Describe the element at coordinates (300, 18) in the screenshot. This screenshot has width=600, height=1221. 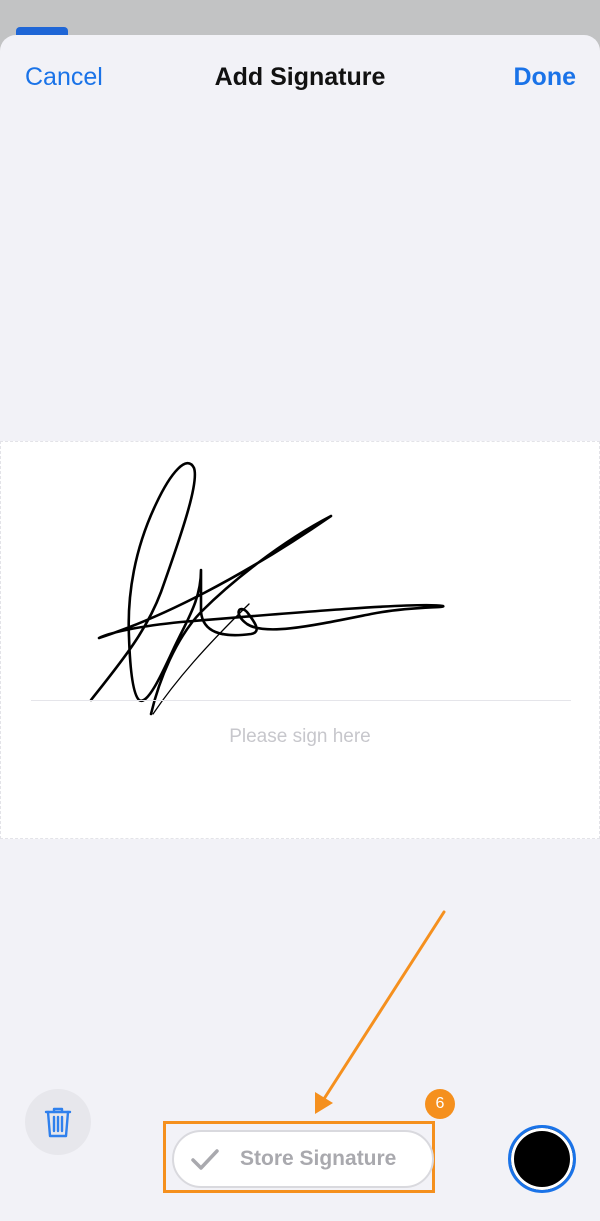
I see `status-bar-area` at that location.